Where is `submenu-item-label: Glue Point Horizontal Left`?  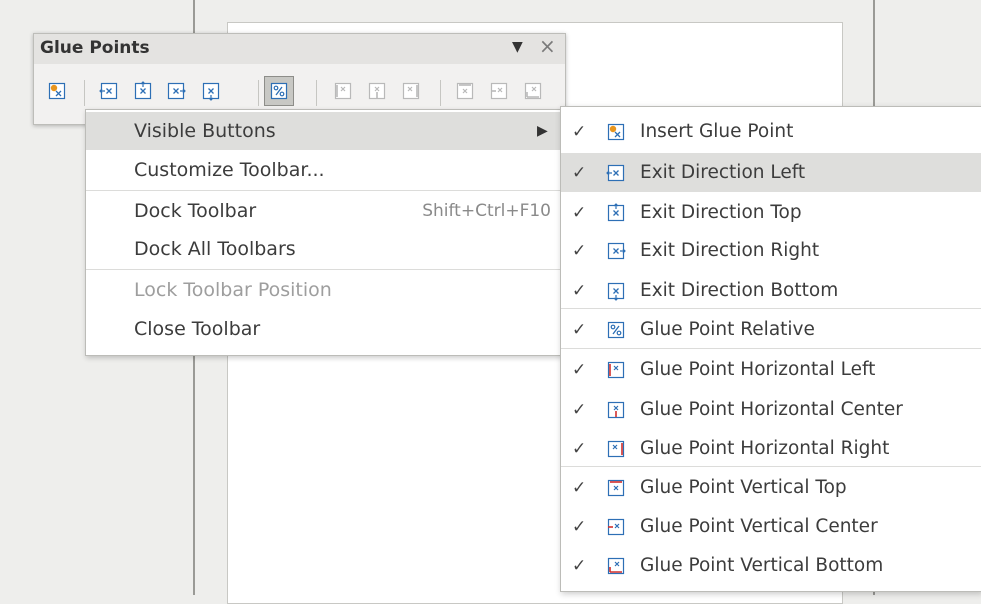 submenu-item-label: Glue Point Horizontal Left is located at coordinates (758, 369).